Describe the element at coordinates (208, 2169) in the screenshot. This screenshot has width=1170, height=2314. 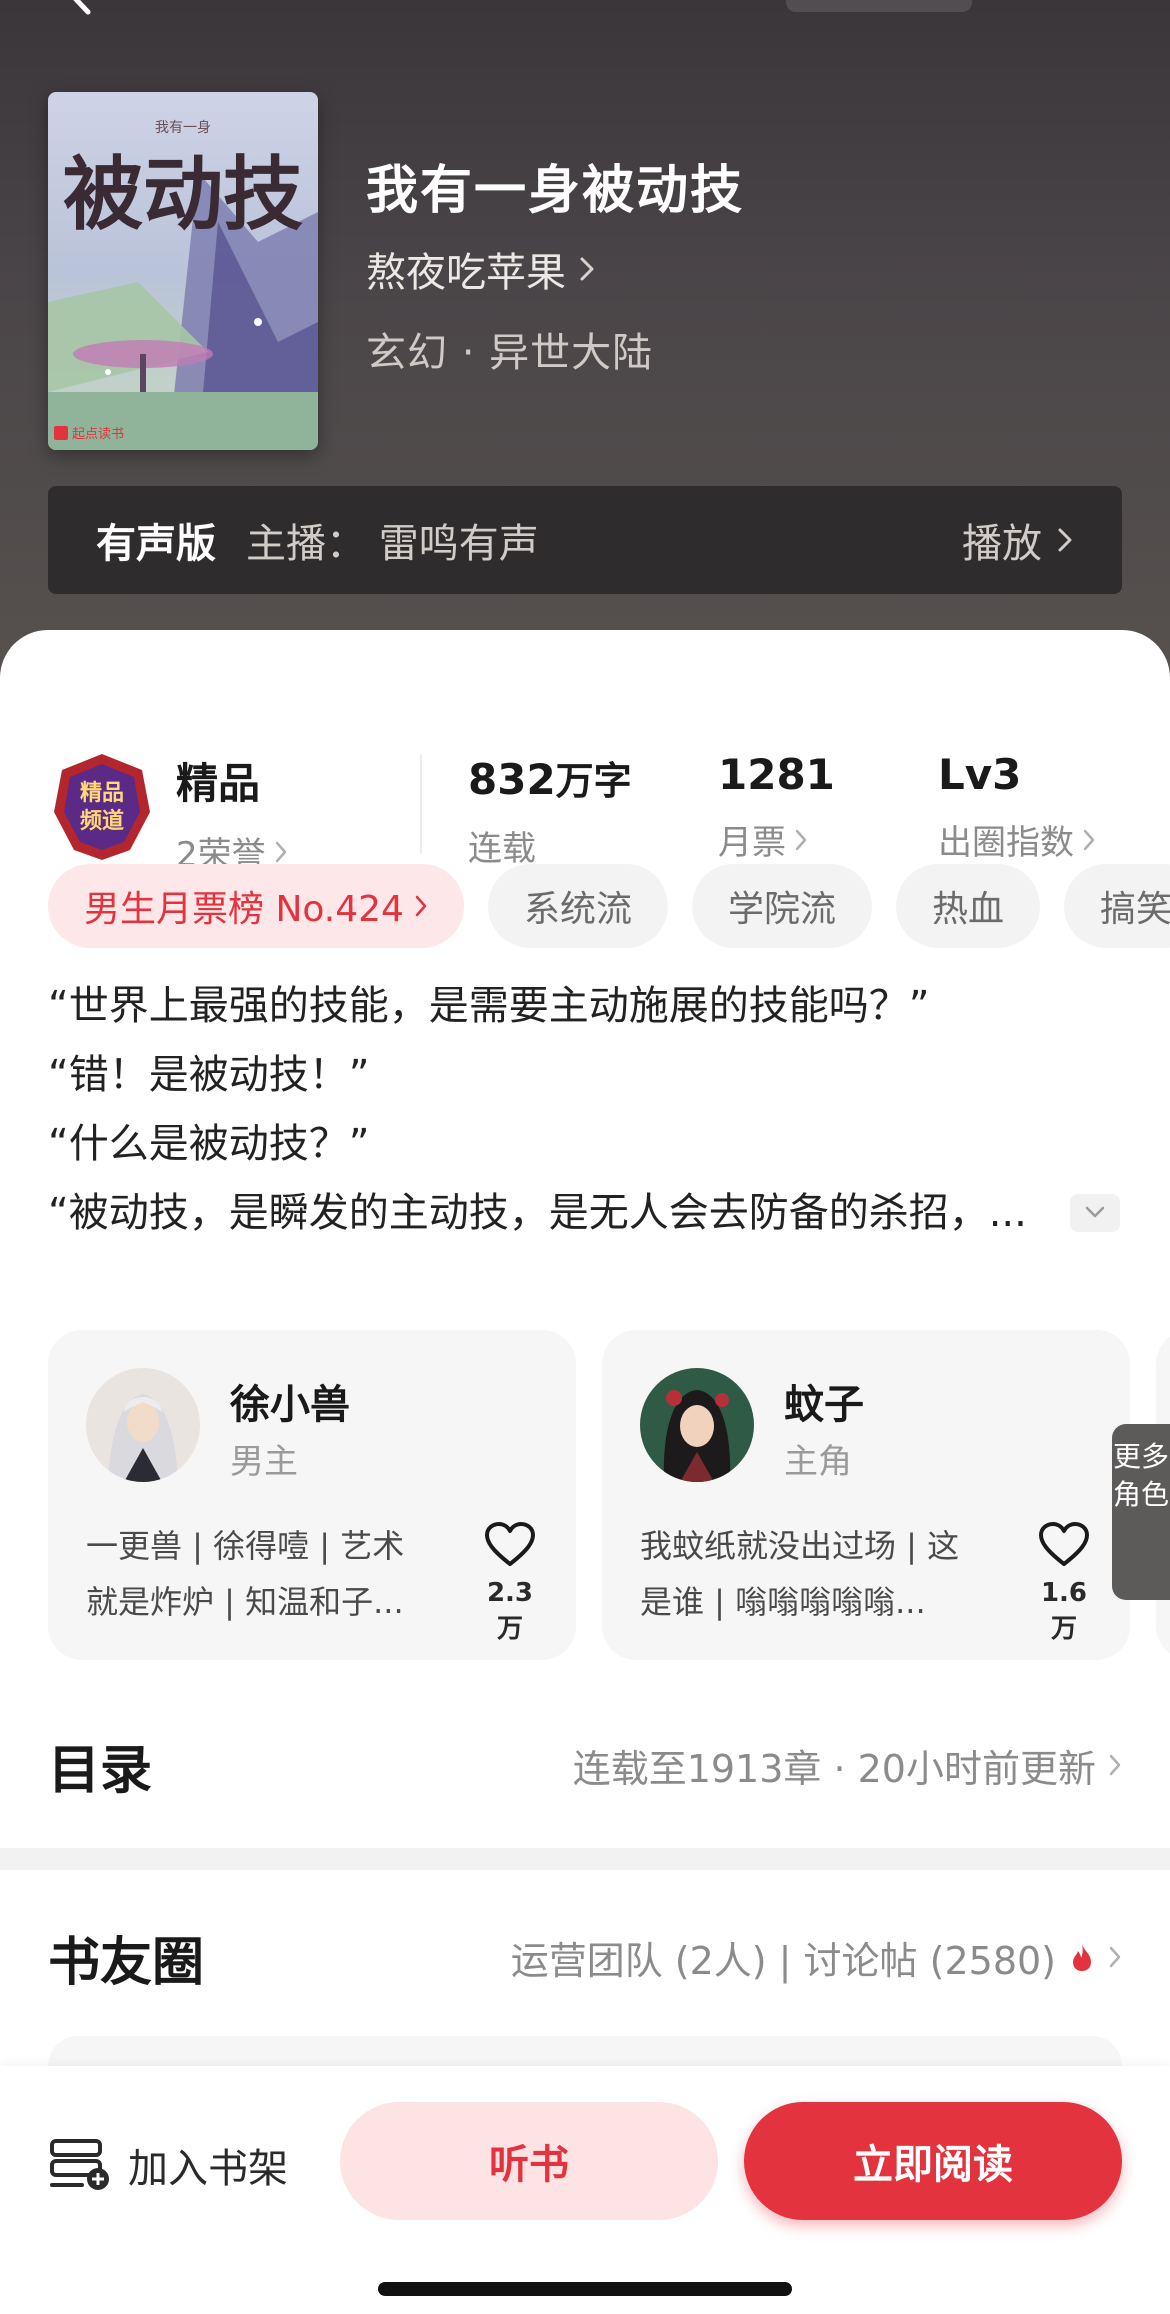
I see `shelf-label: 加入书架` at that location.